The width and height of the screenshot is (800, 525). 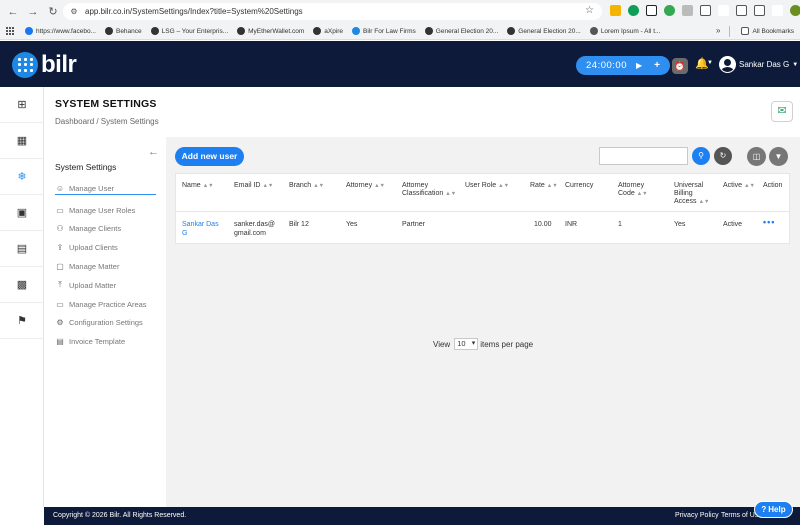 What do you see at coordinates (544, 186) in the screenshot?
I see `column-header-rate: Rate ▲▼` at bounding box center [544, 186].